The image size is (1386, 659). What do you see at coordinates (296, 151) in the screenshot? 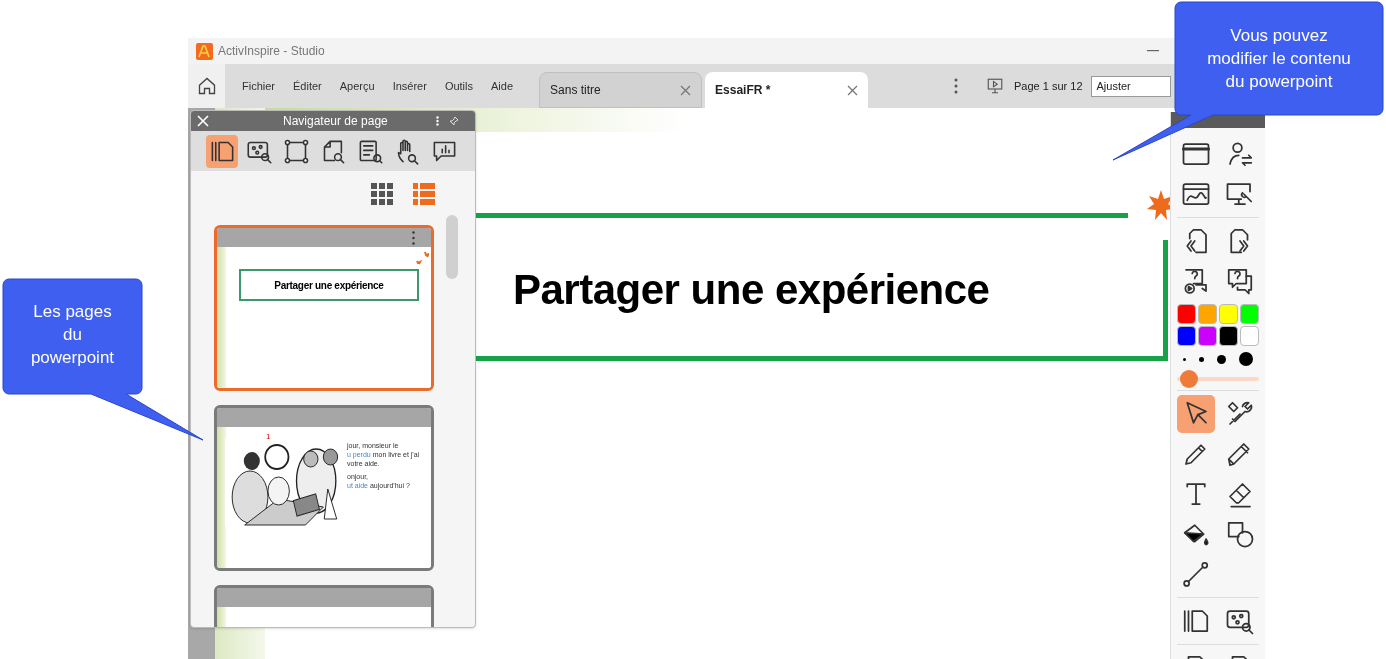
I see `frame-icon` at bounding box center [296, 151].